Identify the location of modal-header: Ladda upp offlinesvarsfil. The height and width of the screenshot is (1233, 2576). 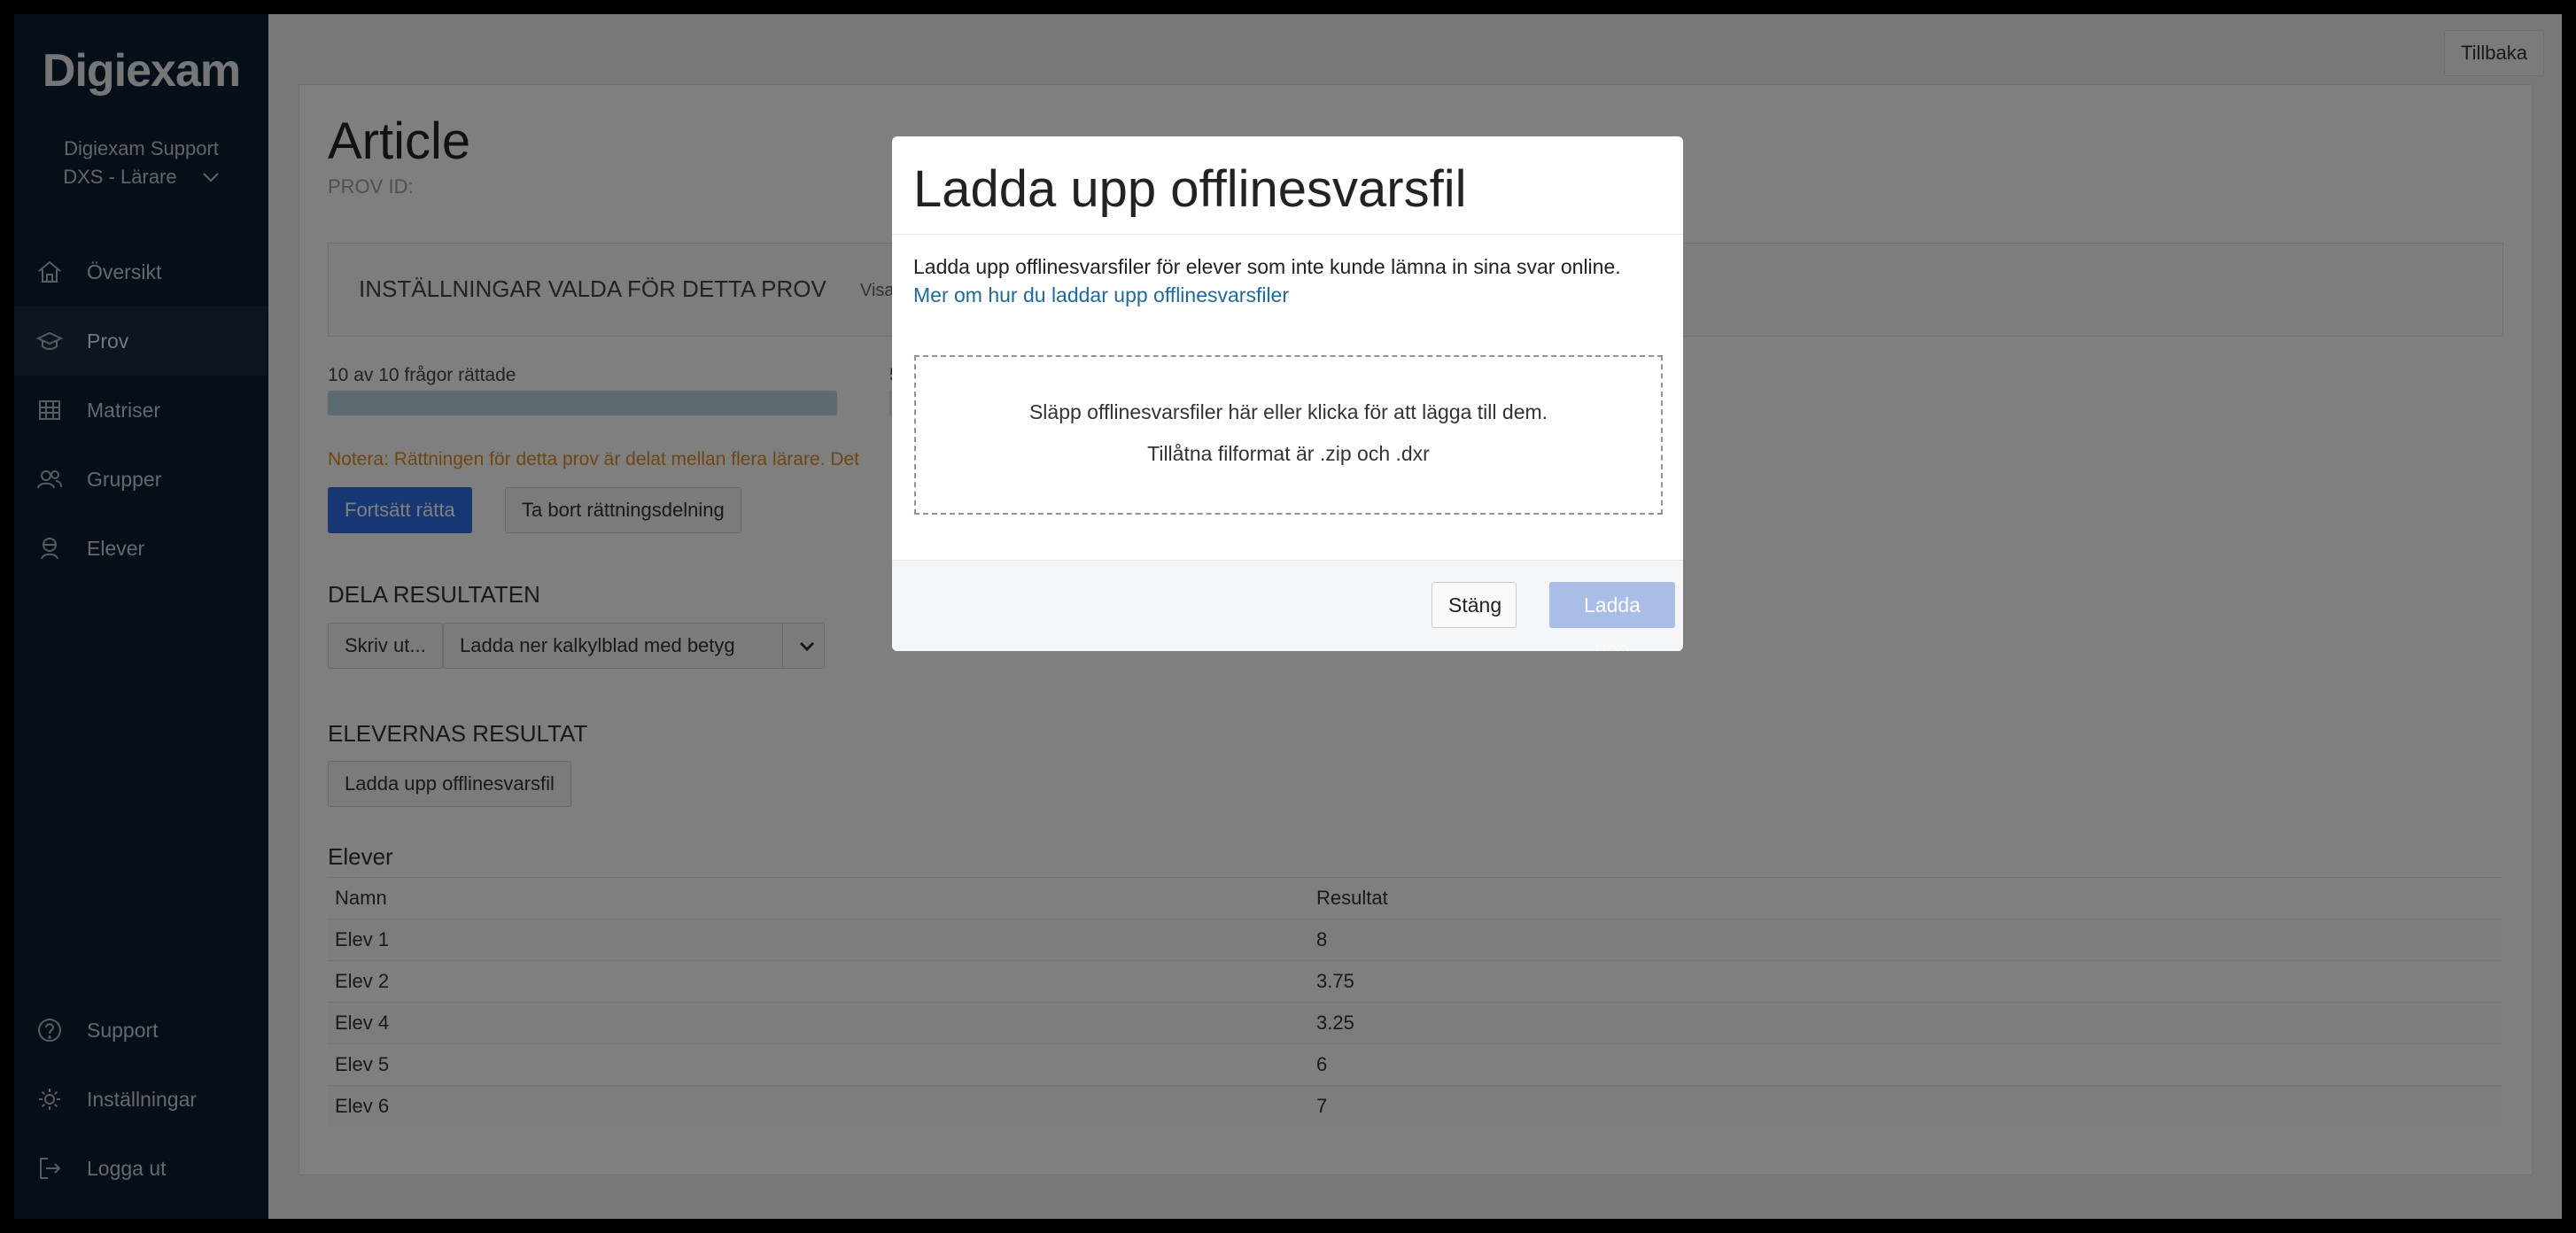
(1287, 185).